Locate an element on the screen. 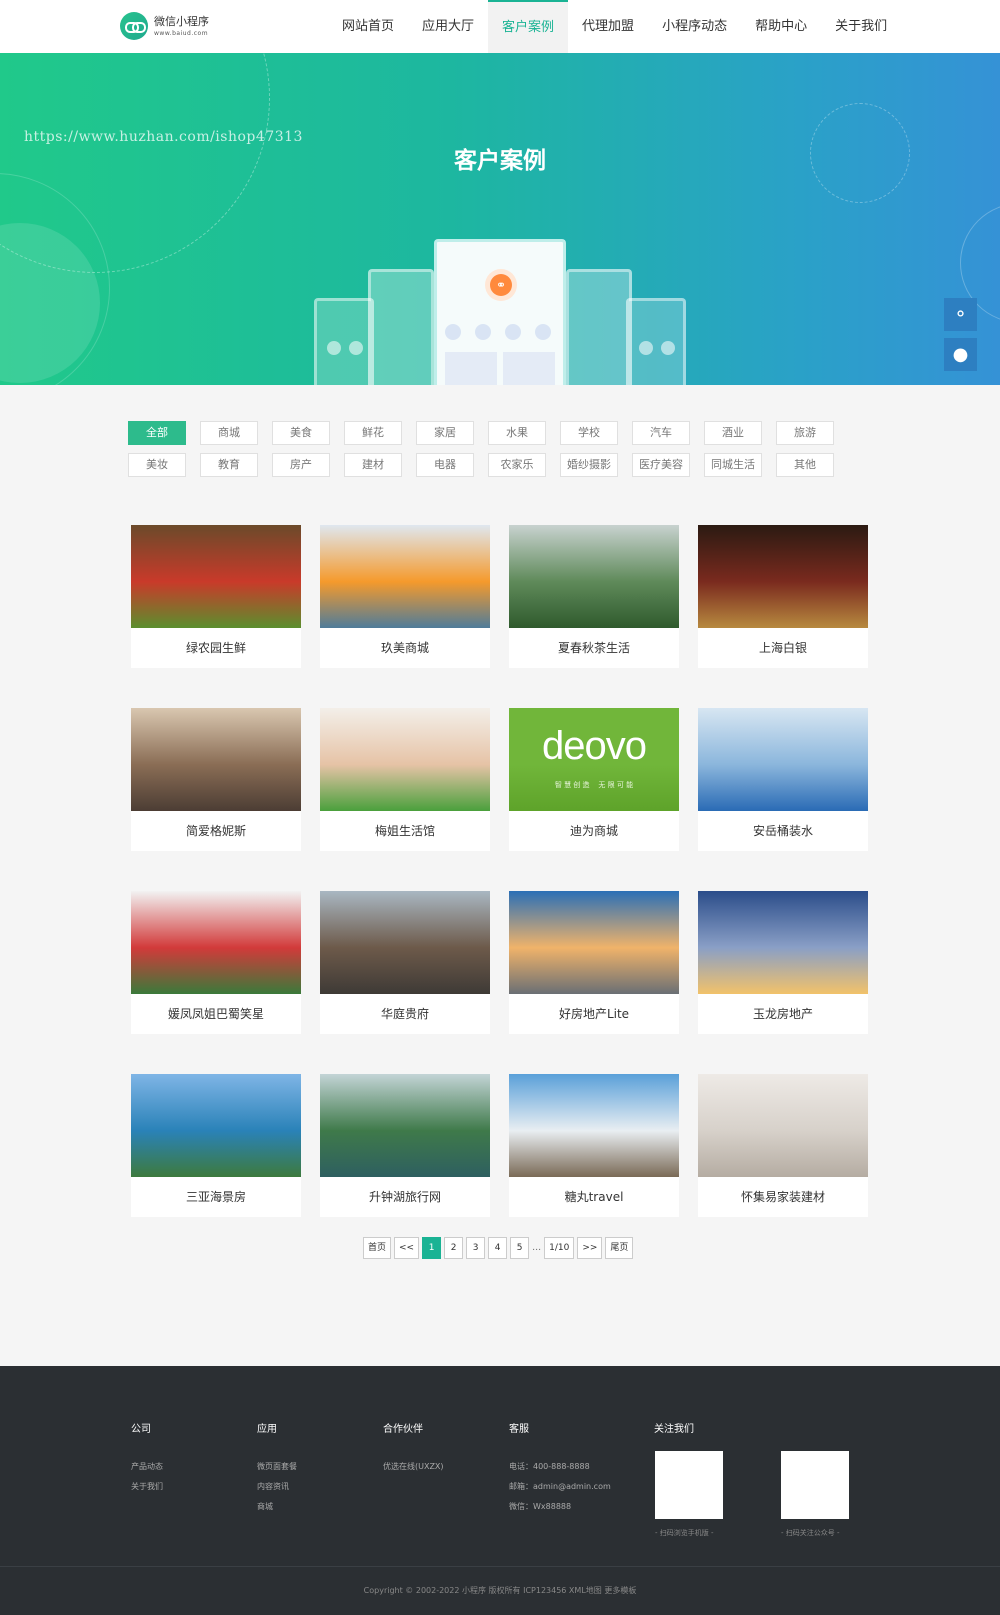 The height and width of the screenshot is (1615, 1000). qr-caption: - 扫码浏览手机版 - is located at coordinates (684, 1533).